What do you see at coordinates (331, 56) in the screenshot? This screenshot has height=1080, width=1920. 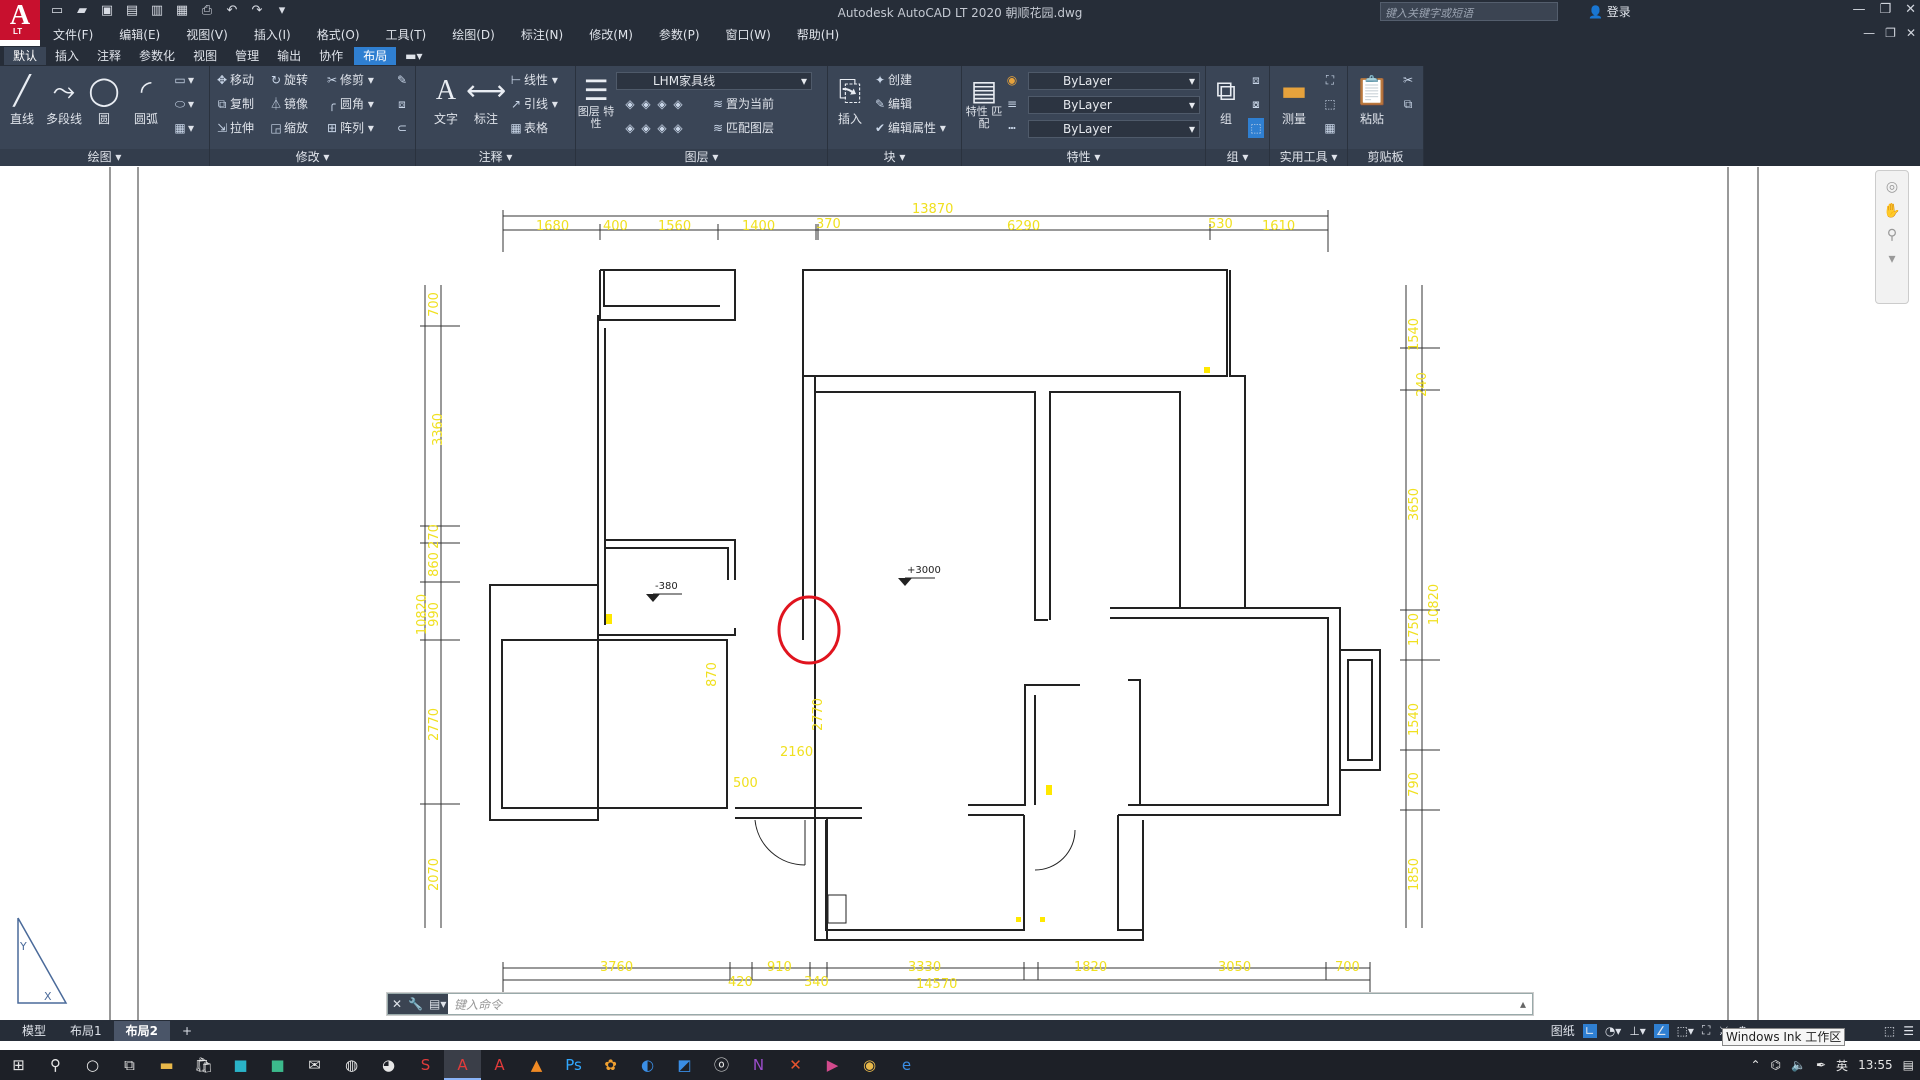 I see `tab-collaborate: 协作` at bounding box center [331, 56].